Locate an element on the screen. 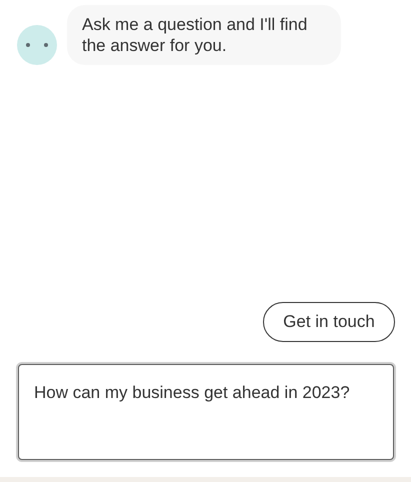 This screenshot has height=482, width=411. get-in-touch-button: Get in touch is located at coordinates (329, 322).